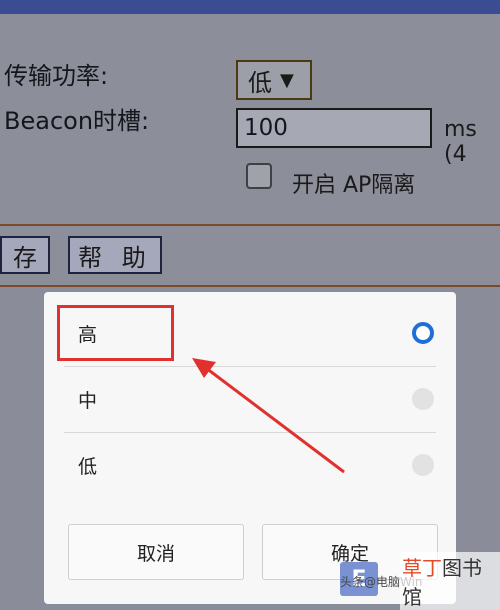 The image size is (500, 610). What do you see at coordinates (450, 581) in the screenshot?
I see `watermark-brand: 草丁图书馆` at bounding box center [450, 581].